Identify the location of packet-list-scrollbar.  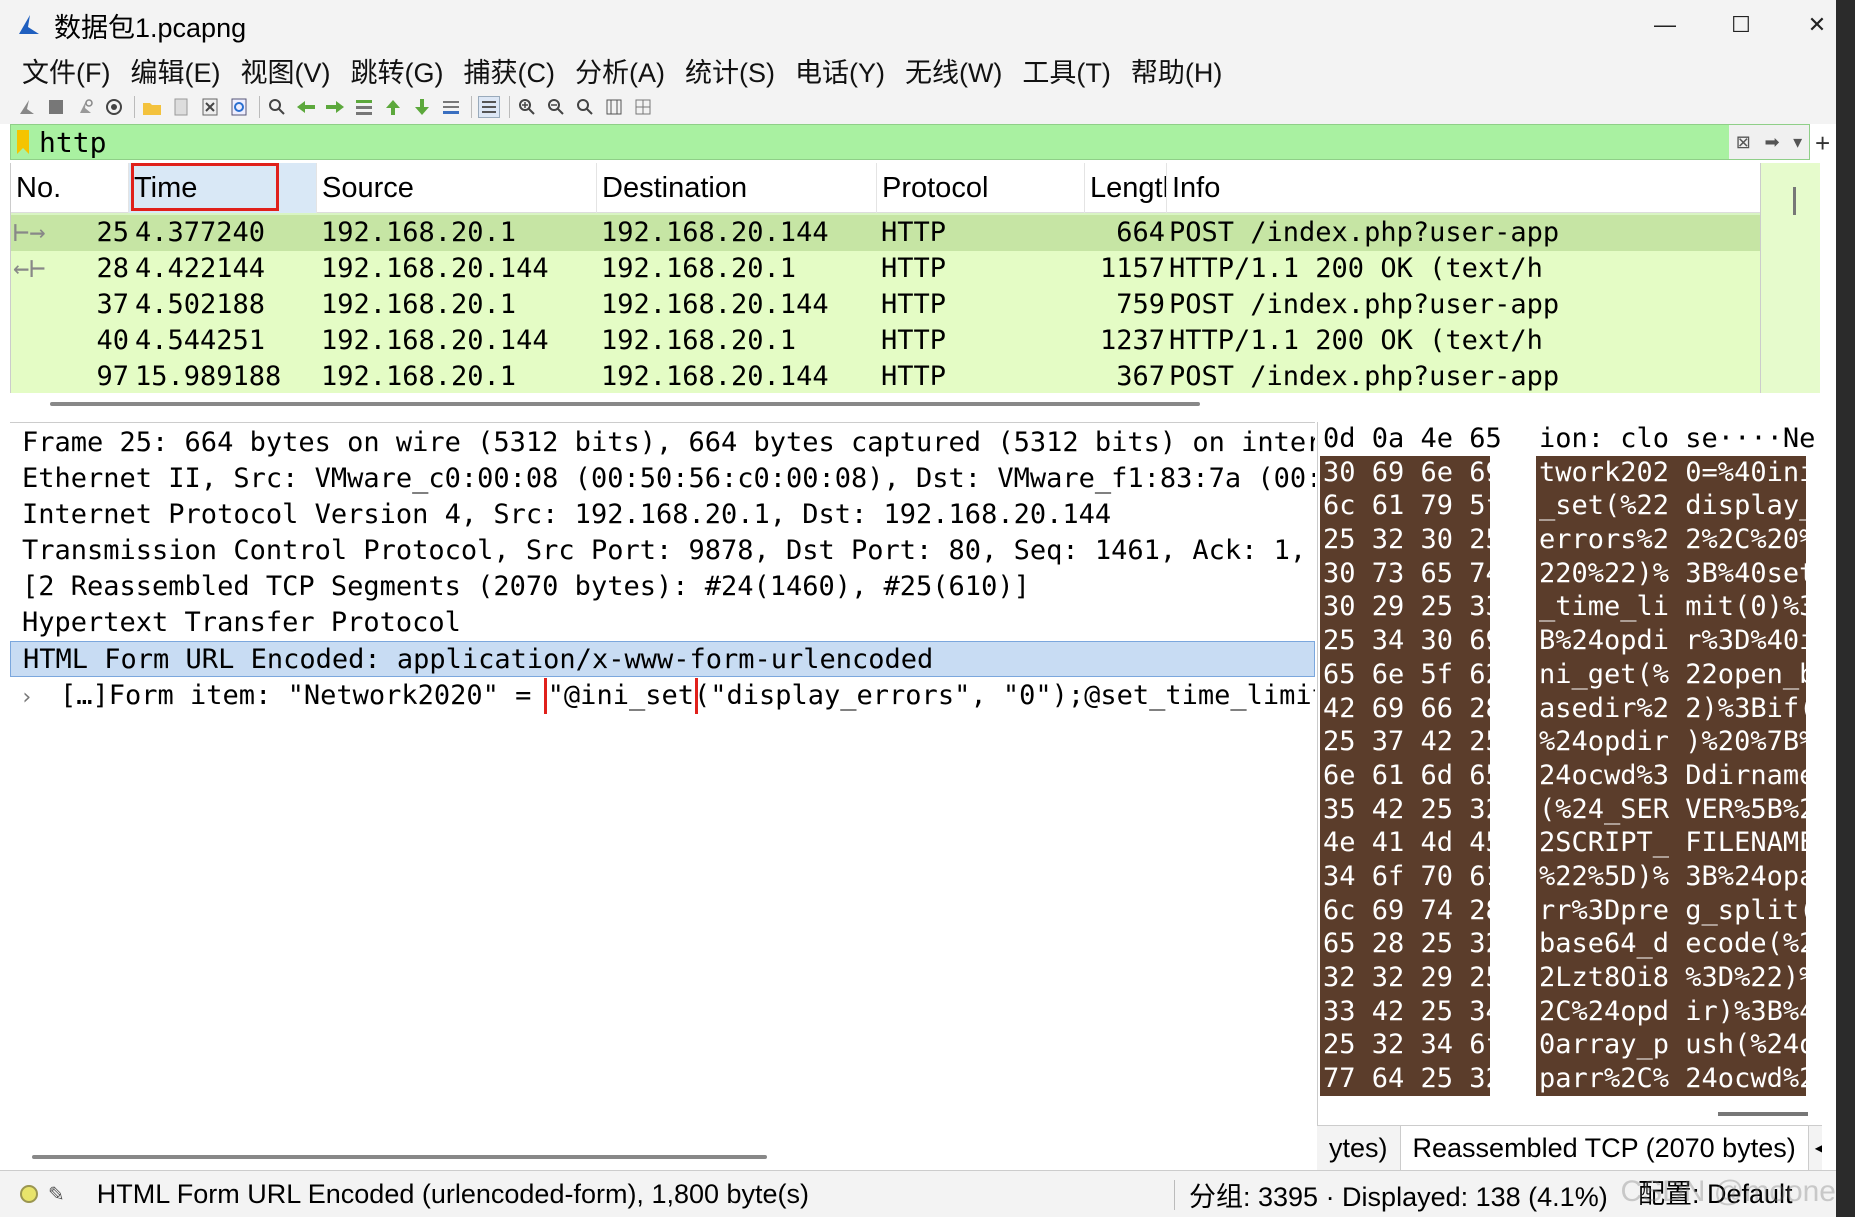
(1790, 278).